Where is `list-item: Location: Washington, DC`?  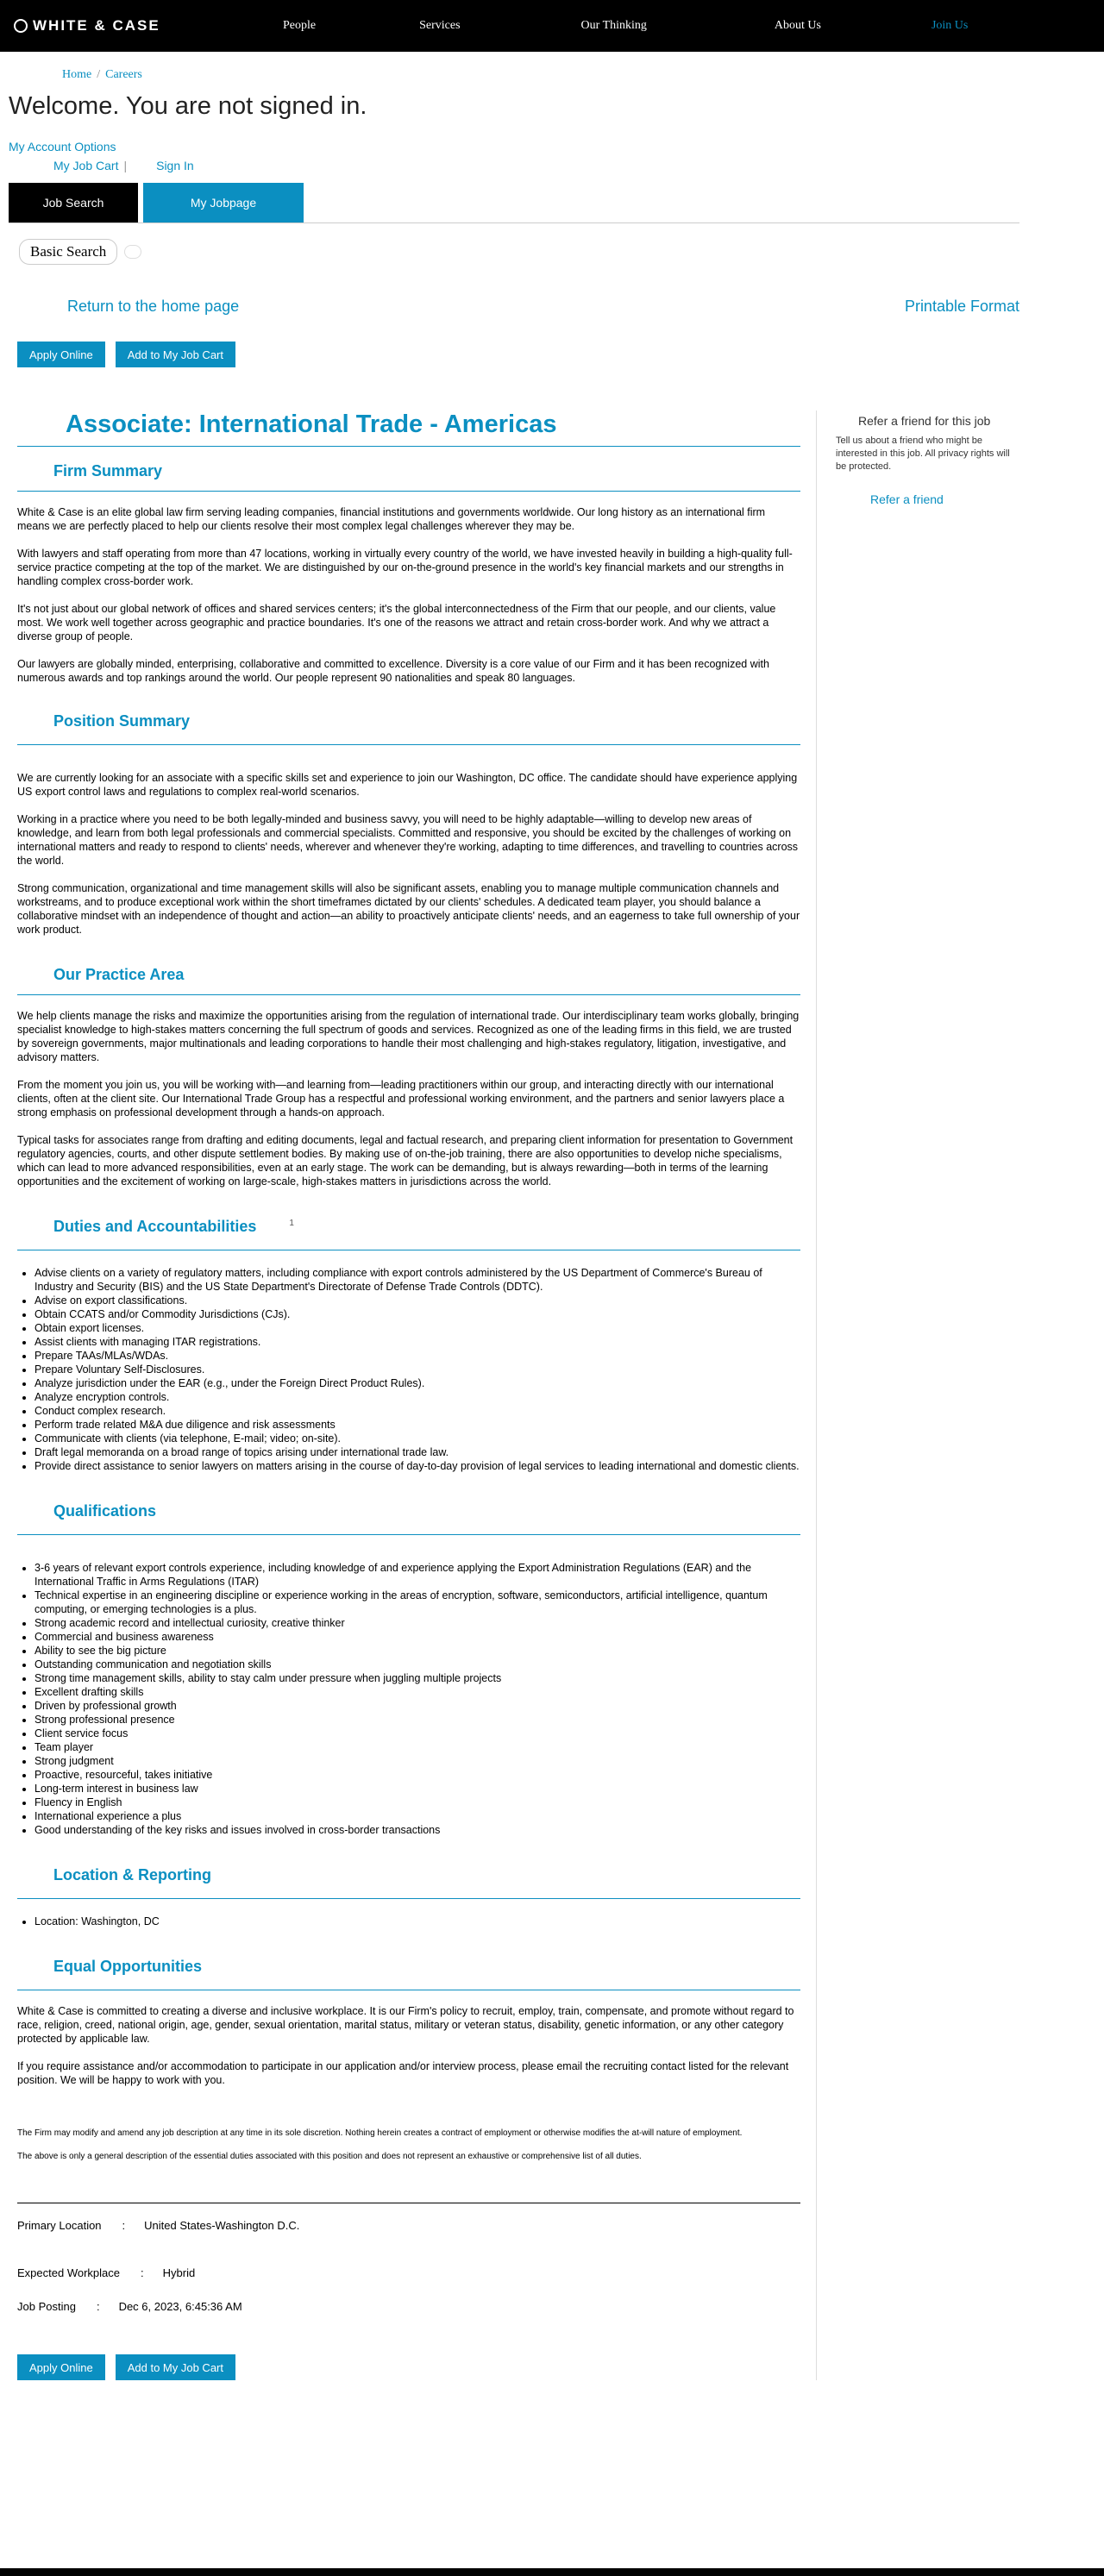 list-item: Location: Washington, DC is located at coordinates (417, 1921).